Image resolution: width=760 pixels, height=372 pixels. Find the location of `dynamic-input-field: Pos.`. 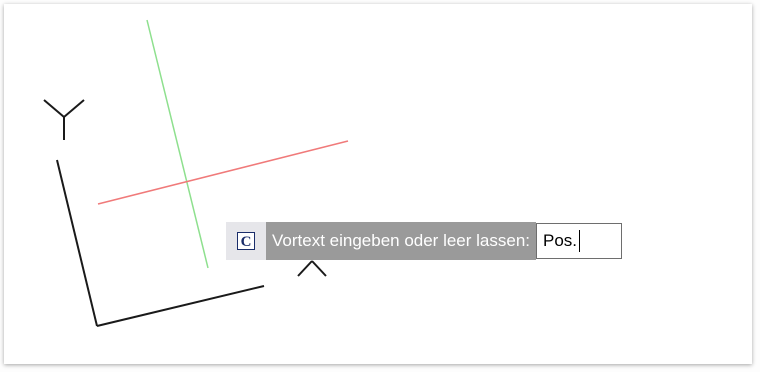

dynamic-input-field: Pos. is located at coordinates (579, 241).